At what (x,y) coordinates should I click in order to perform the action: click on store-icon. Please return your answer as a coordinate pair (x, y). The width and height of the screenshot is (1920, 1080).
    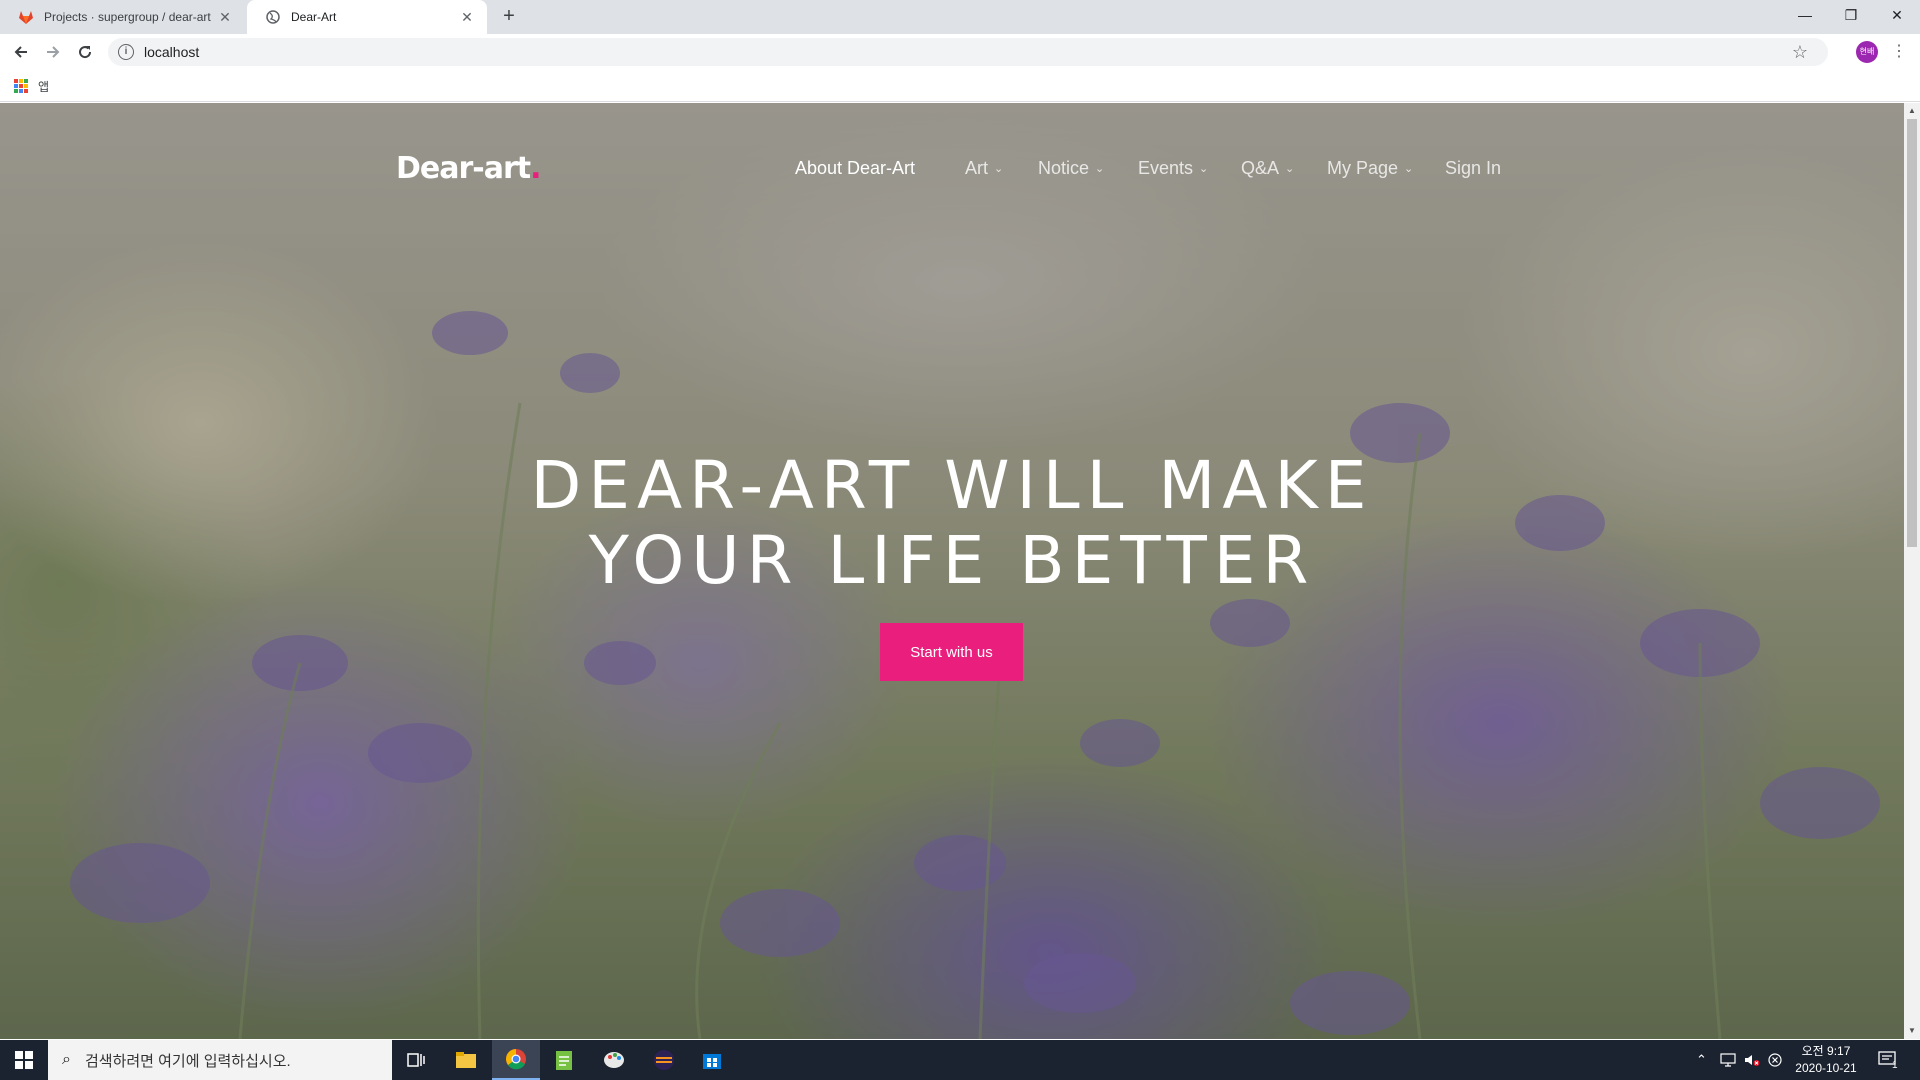
    Looking at the image, I should click on (712, 1060).